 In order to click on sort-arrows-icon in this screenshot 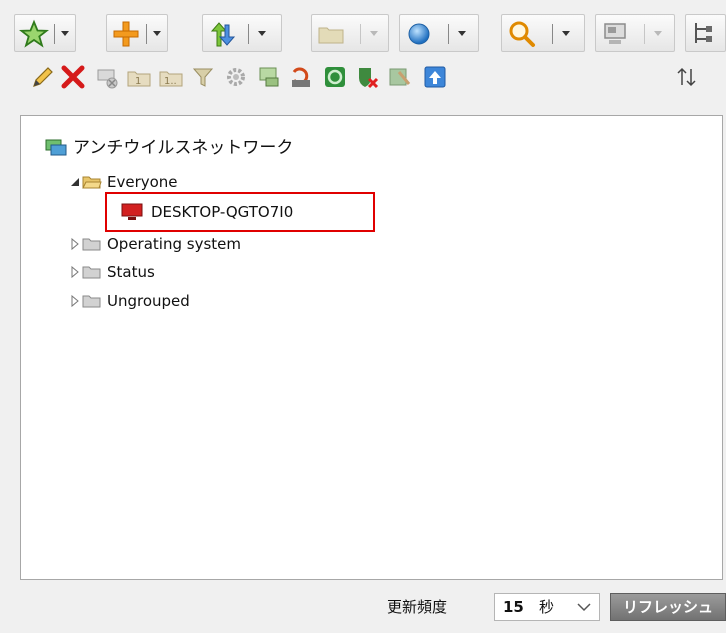, I will do `click(687, 77)`.